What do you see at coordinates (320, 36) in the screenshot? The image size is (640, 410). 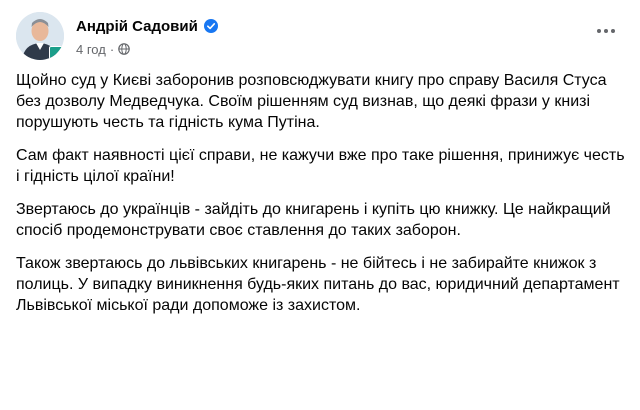 I see `post-header: Андрій Садовий 4 год ·` at bounding box center [320, 36].